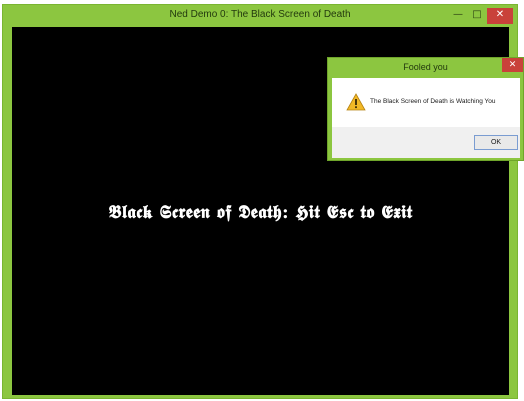  What do you see at coordinates (260, 212) in the screenshot?
I see `exit-instruction-text: 𝕭𝖑𝖆𝖈𝖐 𝕾𝖈𝖗𝖊𝖊𝖓 𝖔𝖋 𝕯𝖊𝖆𝖙𝖍: 𝕳𝖎𝖙 𝕰𝖘𝖈 𝖙𝖔 𝕰𝖝𝖎𝖙` at bounding box center [260, 212].